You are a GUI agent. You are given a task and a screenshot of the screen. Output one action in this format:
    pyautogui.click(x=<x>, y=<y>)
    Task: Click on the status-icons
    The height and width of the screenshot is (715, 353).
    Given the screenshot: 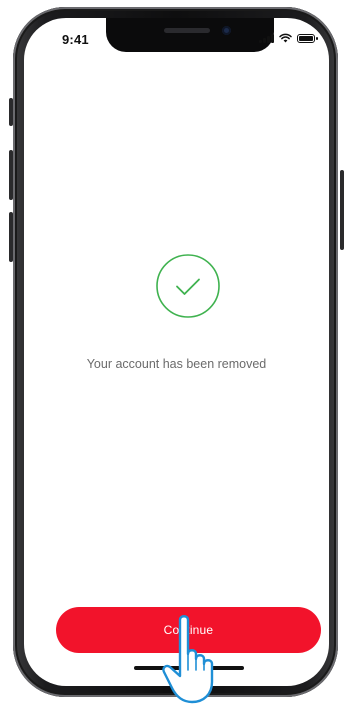 What is the action you would take?
    pyautogui.click(x=288, y=38)
    